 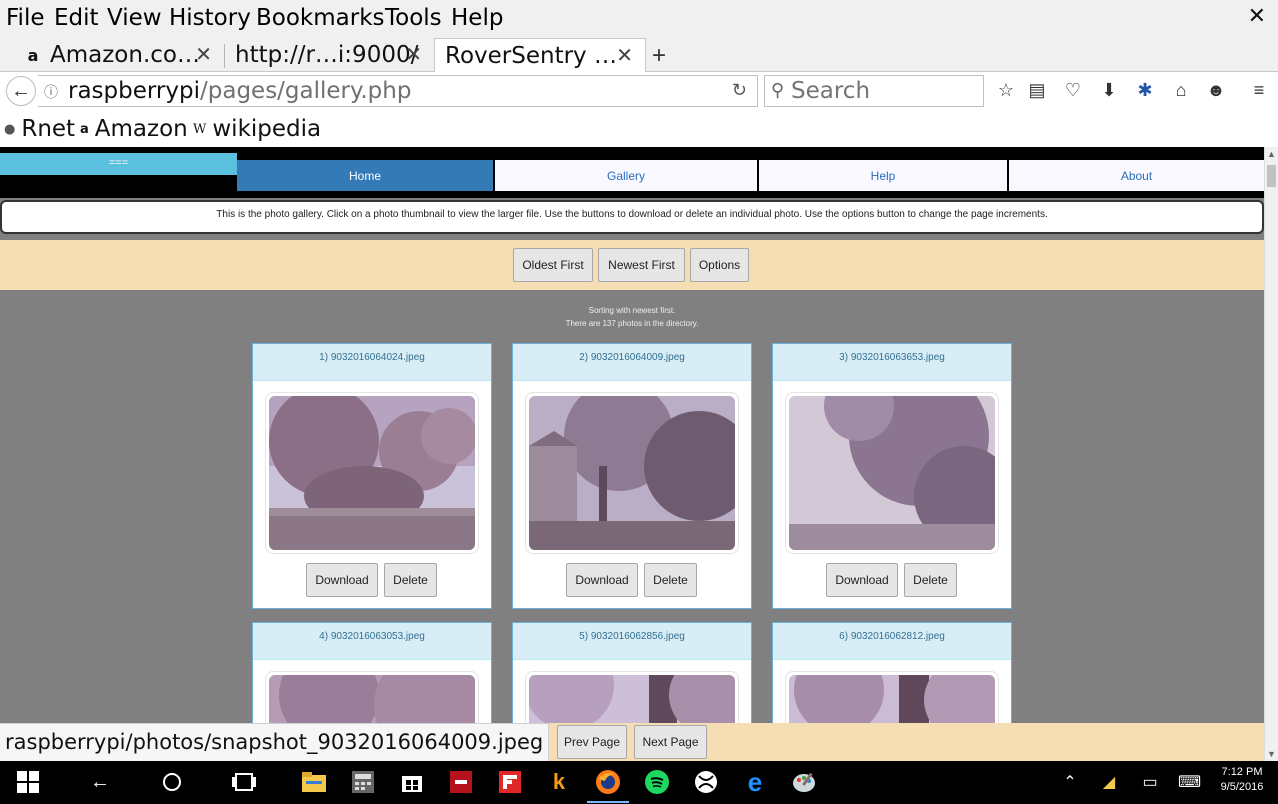 What do you see at coordinates (1257, 16) in the screenshot?
I see `window-close-icon: ✕` at bounding box center [1257, 16].